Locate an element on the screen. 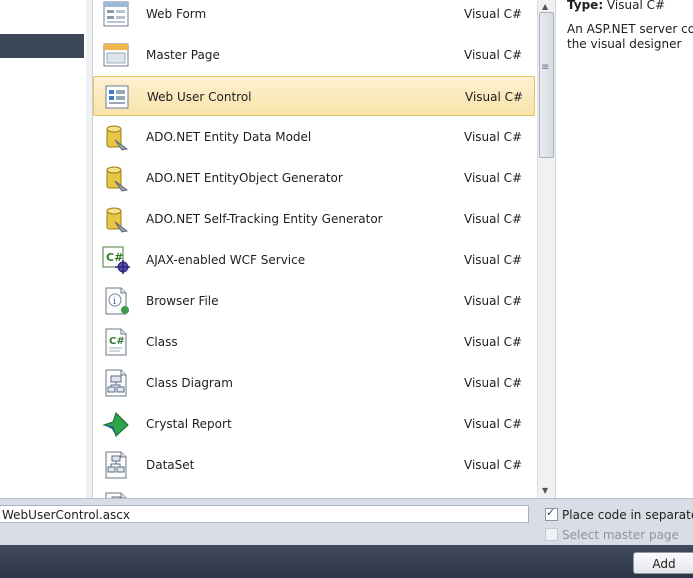 The width and height of the screenshot is (693, 578). template-item: C# Class Visual C# is located at coordinates (314, 342).